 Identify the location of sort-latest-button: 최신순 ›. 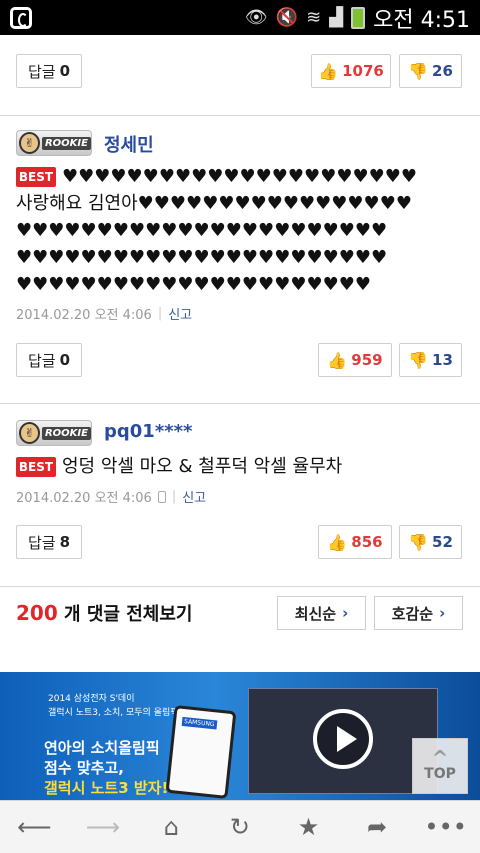
(321, 613).